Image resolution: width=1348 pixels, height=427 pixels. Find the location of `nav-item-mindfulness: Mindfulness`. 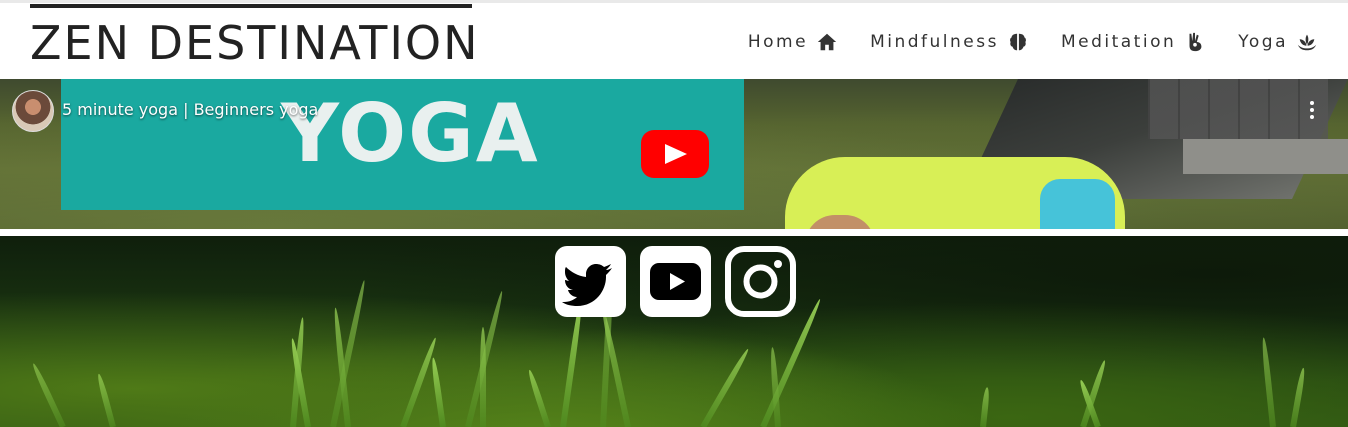

nav-item-mindfulness: Mindfulness is located at coordinates (949, 42).